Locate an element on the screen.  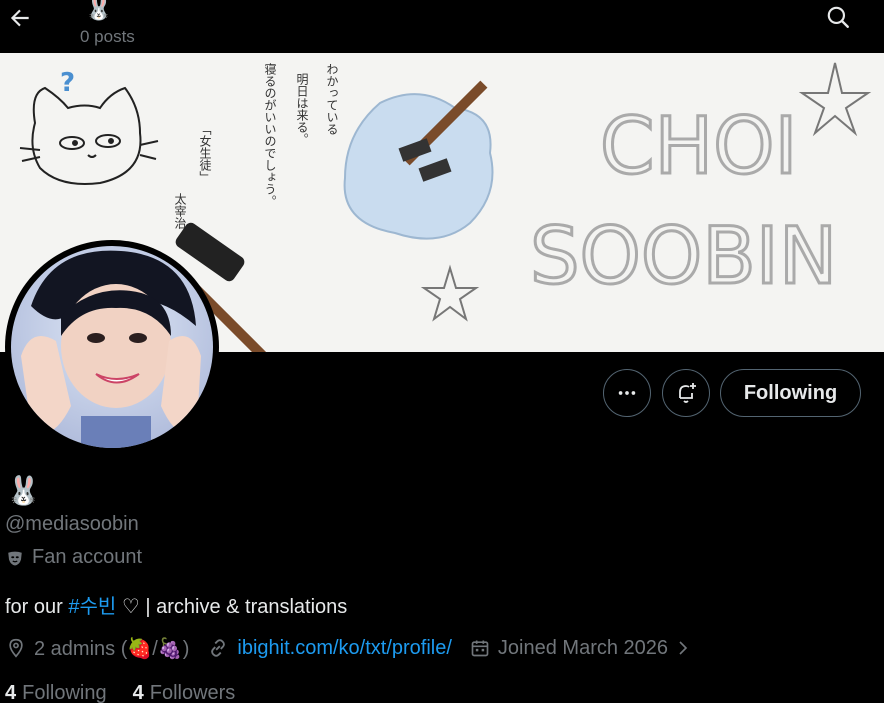
link-icon is located at coordinates (218, 648).